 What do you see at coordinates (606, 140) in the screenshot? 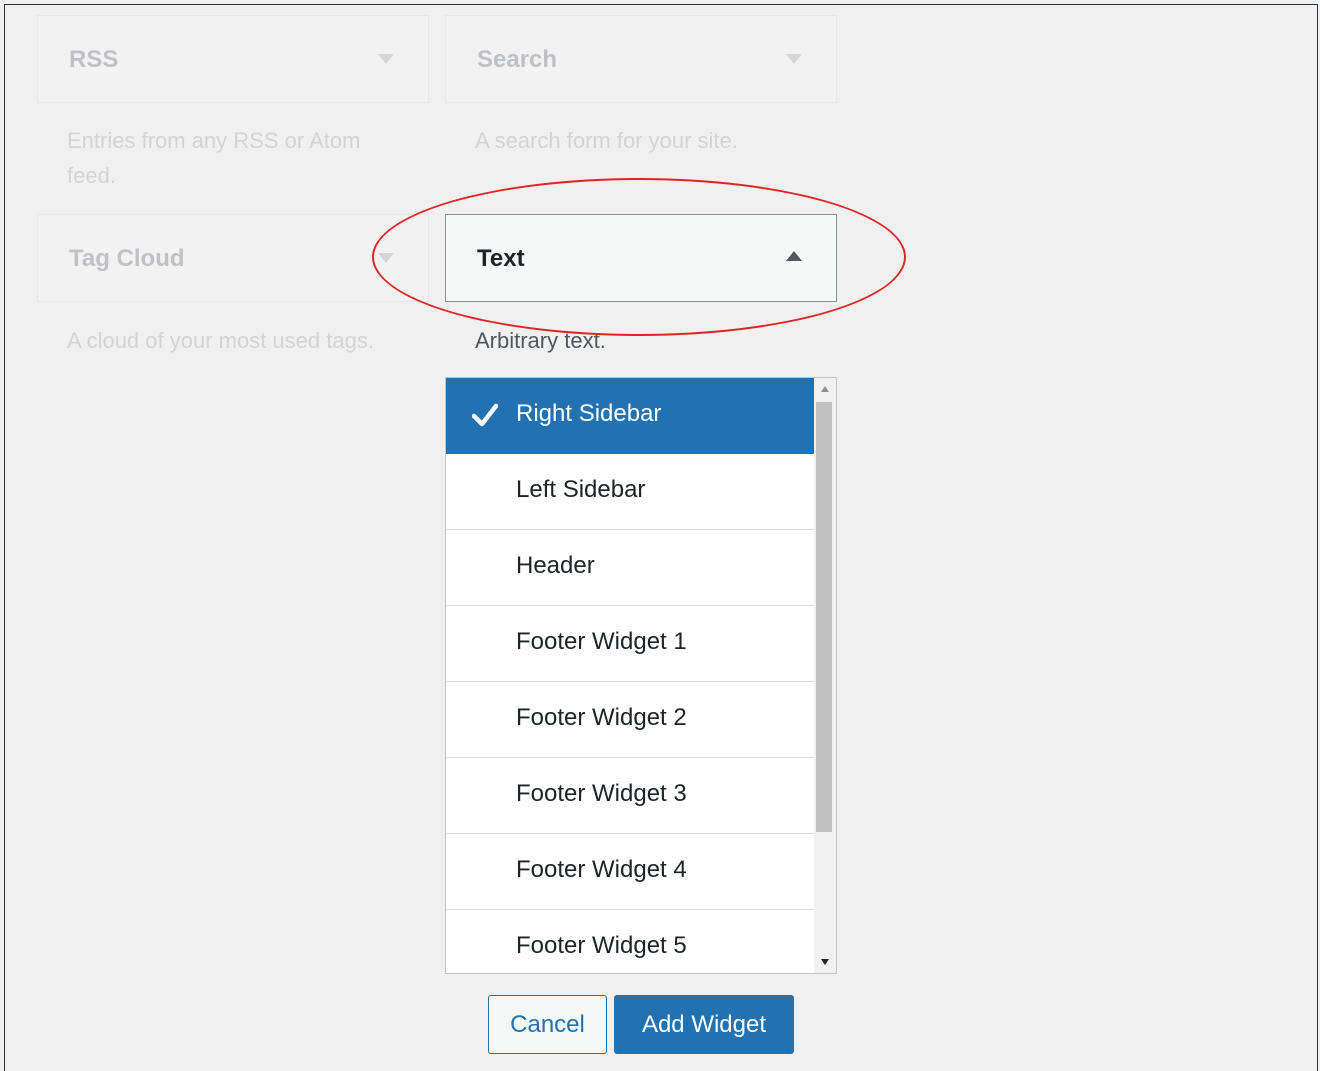
I see `widget-description: A search form for your site.` at bounding box center [606, 140].